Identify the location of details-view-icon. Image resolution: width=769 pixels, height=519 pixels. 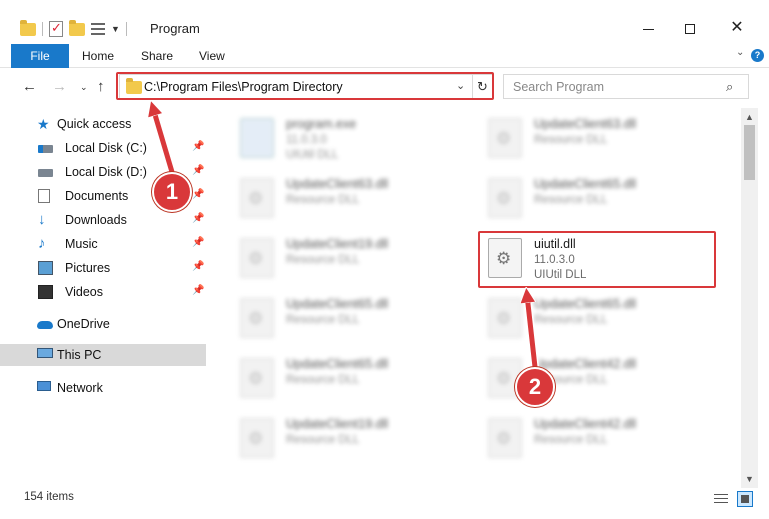
(721, 499).